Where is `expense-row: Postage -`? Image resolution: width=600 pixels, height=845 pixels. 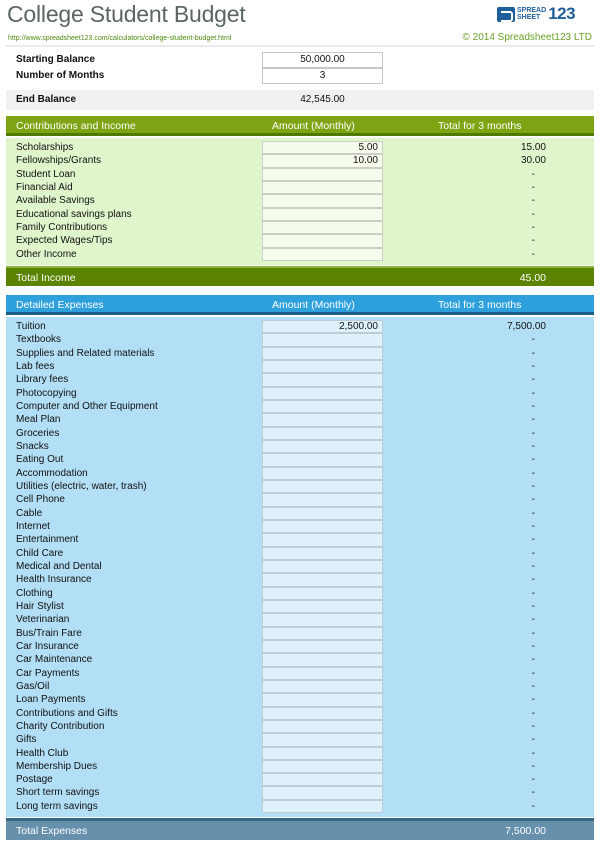
expense-row: Postage - is located at coordinates (300, 780).